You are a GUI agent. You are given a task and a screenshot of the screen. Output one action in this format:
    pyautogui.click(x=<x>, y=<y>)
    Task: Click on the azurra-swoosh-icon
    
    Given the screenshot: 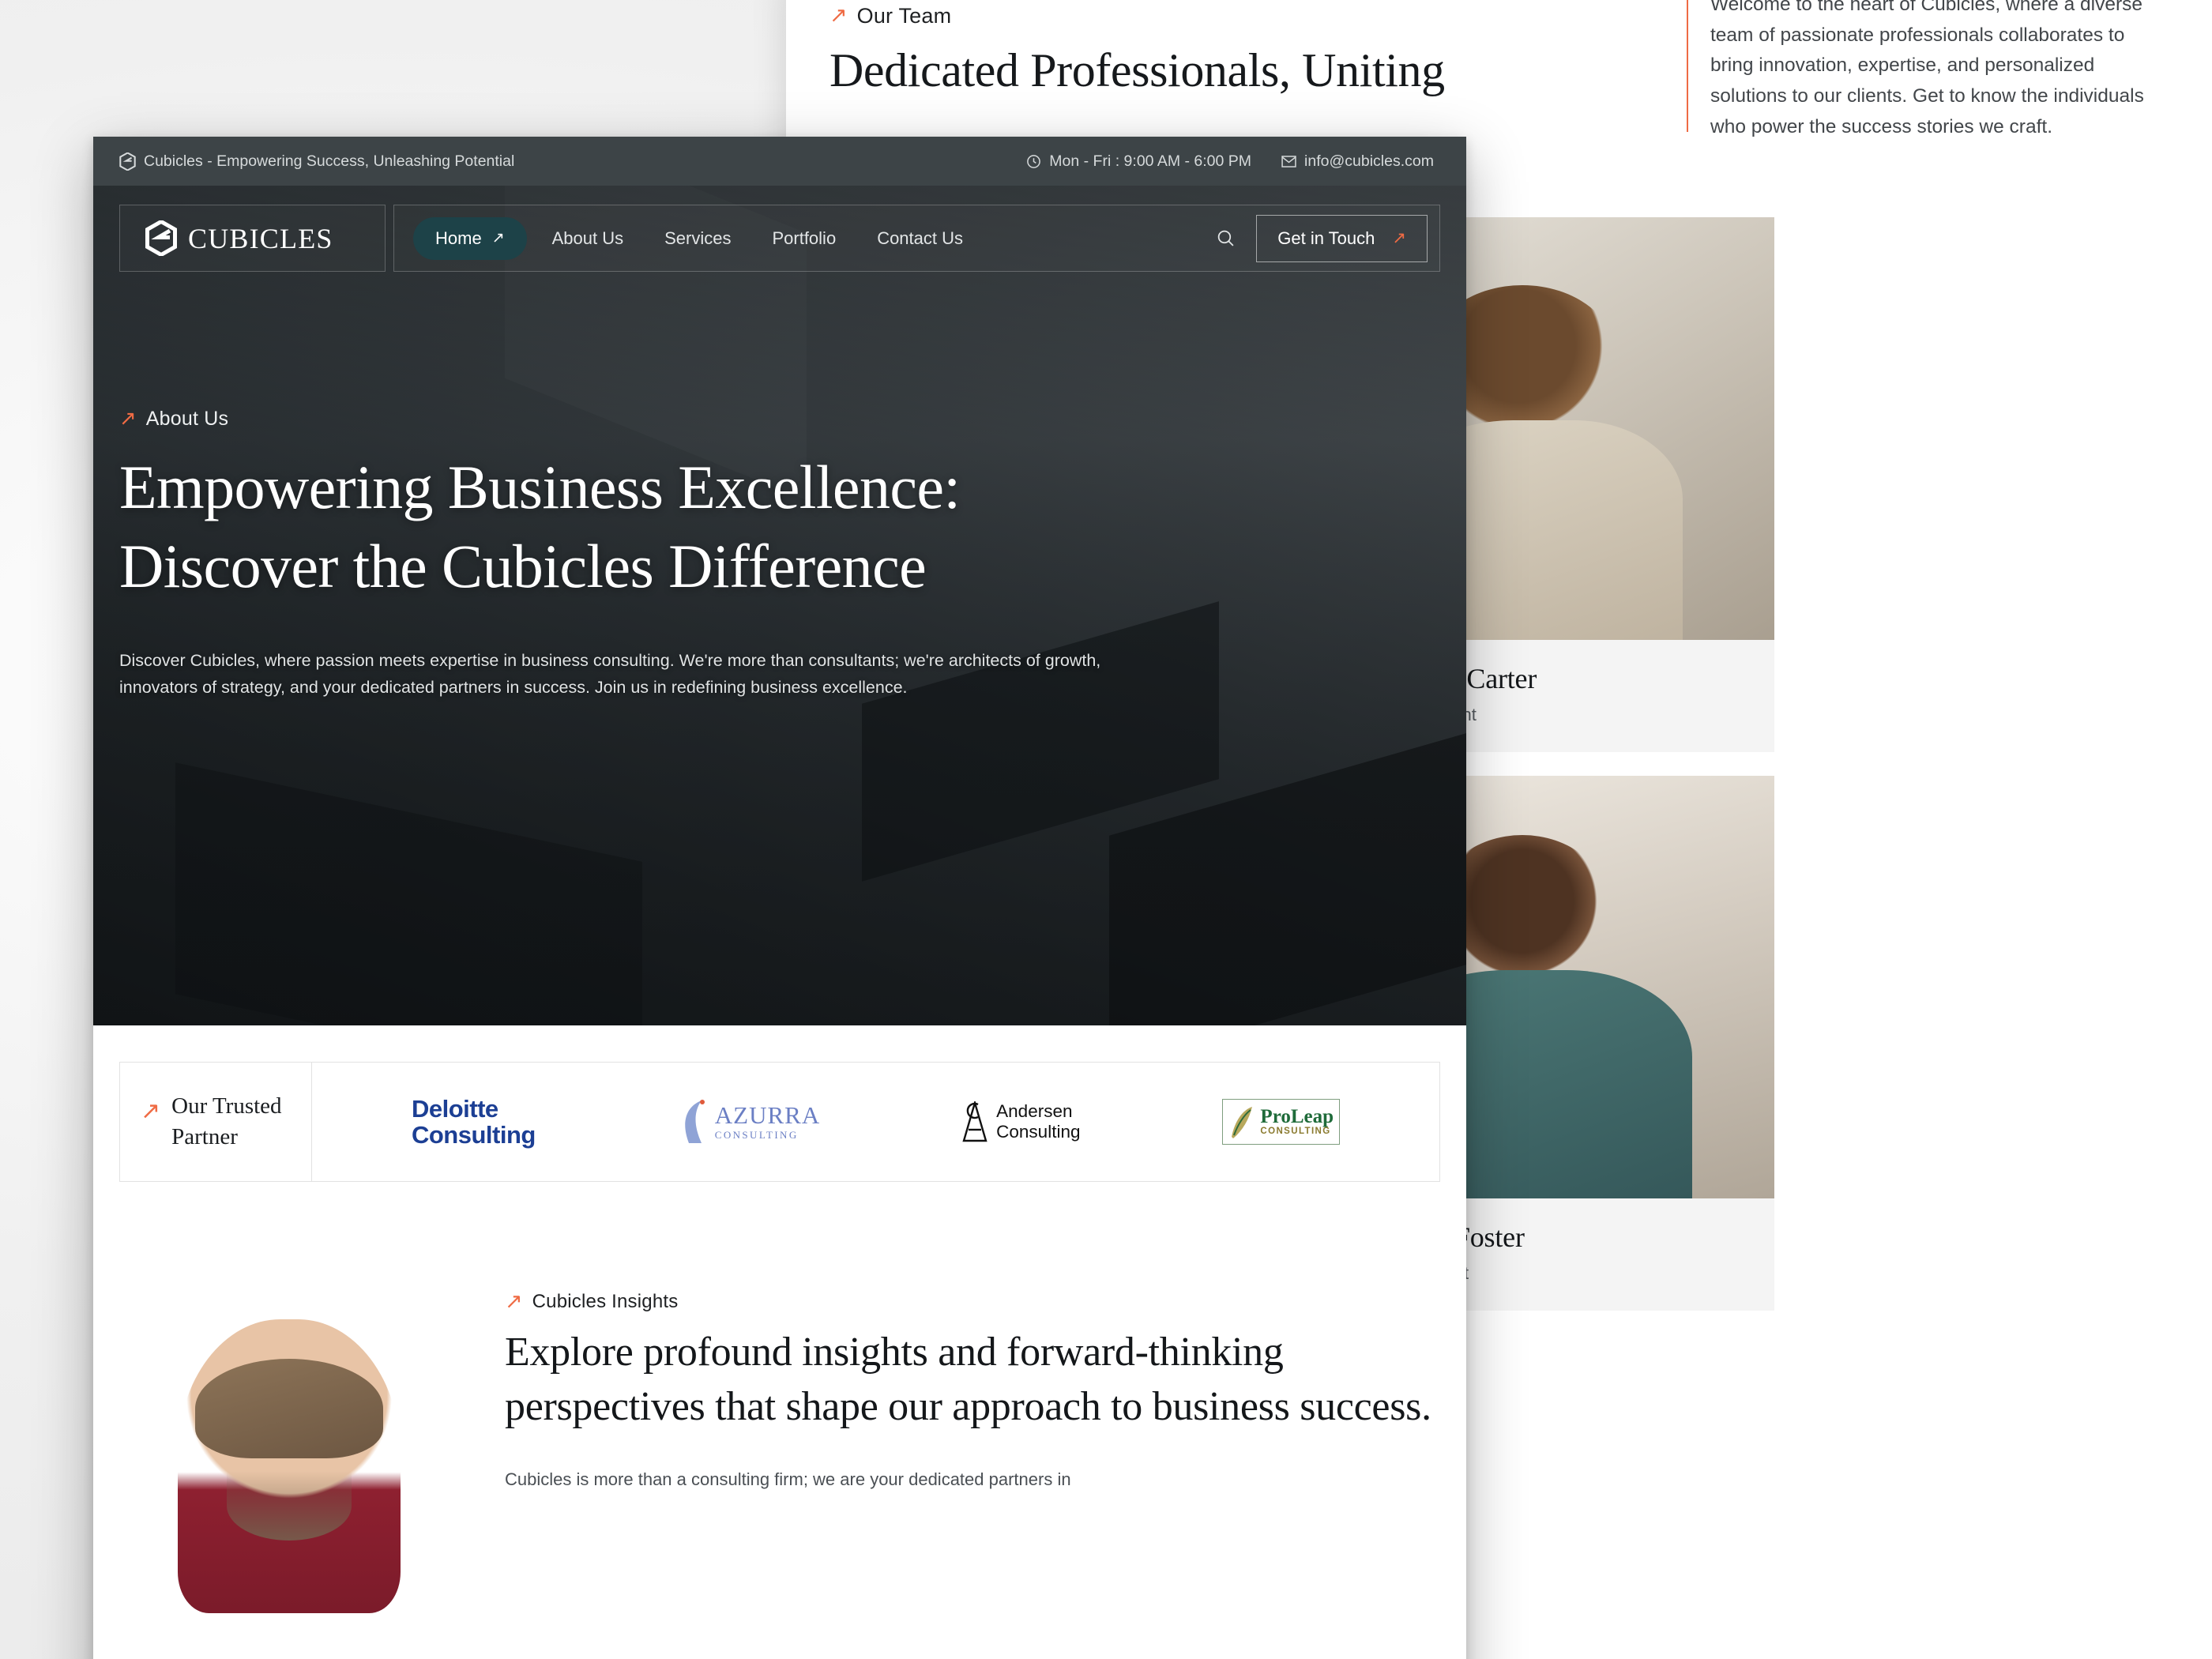 What is the action you would take?
    pyautogui.click(x=695, y=1121)
    